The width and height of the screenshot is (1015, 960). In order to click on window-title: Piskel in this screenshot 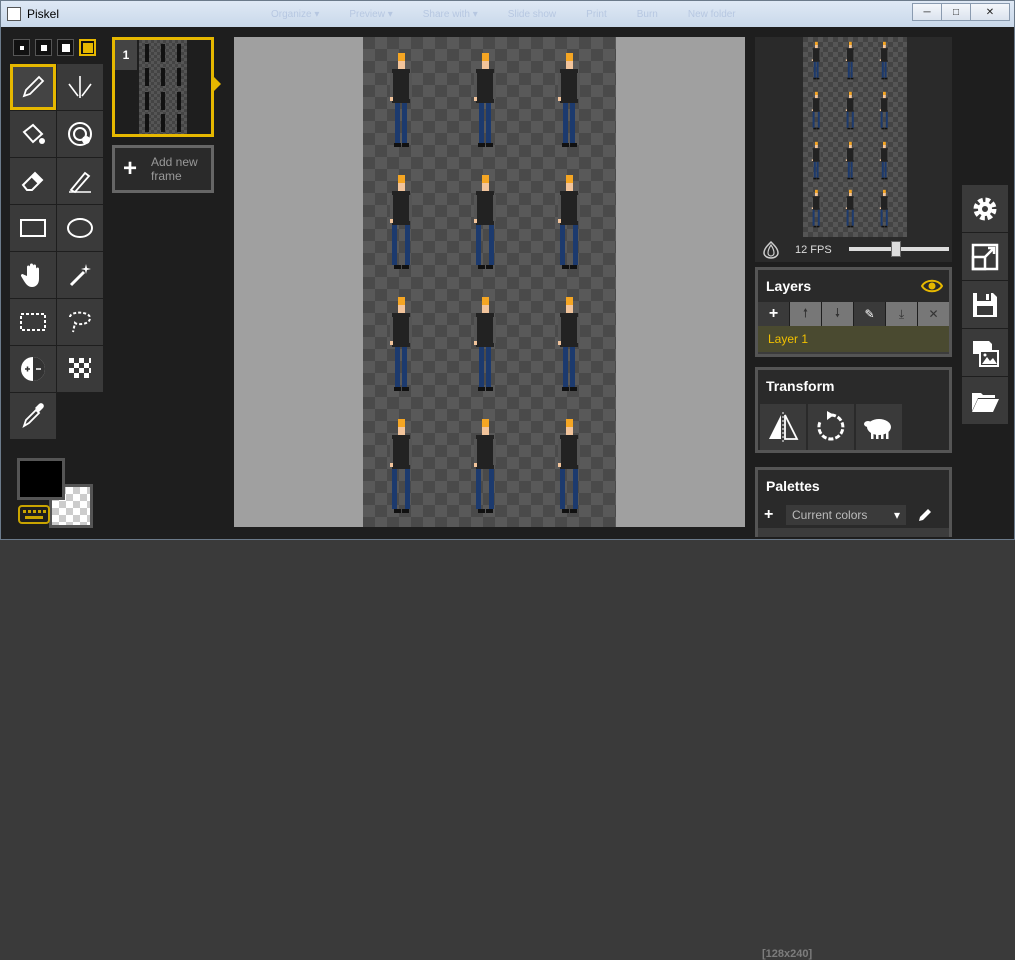, I will do `click(43, 14)`.